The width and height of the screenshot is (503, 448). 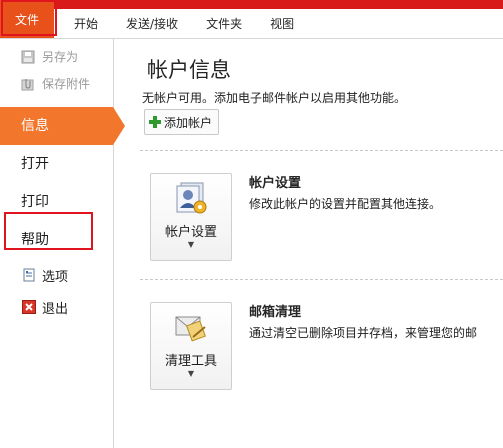 What do you see at coordinates (62, 126) in the screenshot?
I see `nav-info: 信息` at bounding box center [62, 126].